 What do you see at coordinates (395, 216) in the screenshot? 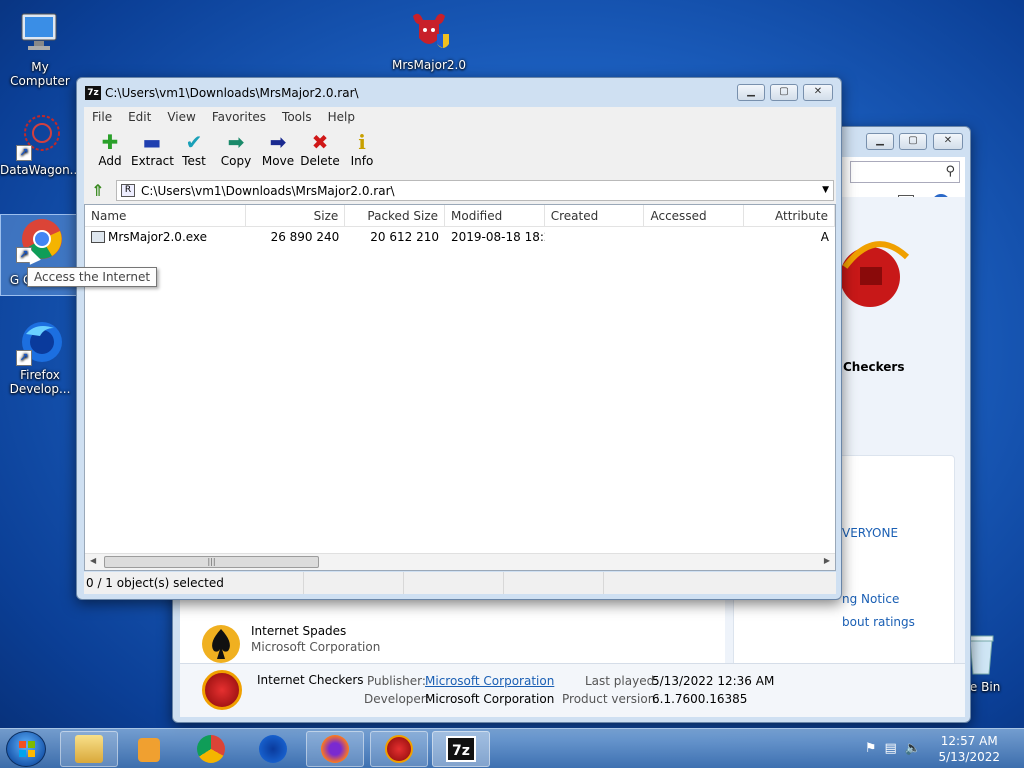
I see `column-packed-size: Packed Size` at bounding box center [395, 216].